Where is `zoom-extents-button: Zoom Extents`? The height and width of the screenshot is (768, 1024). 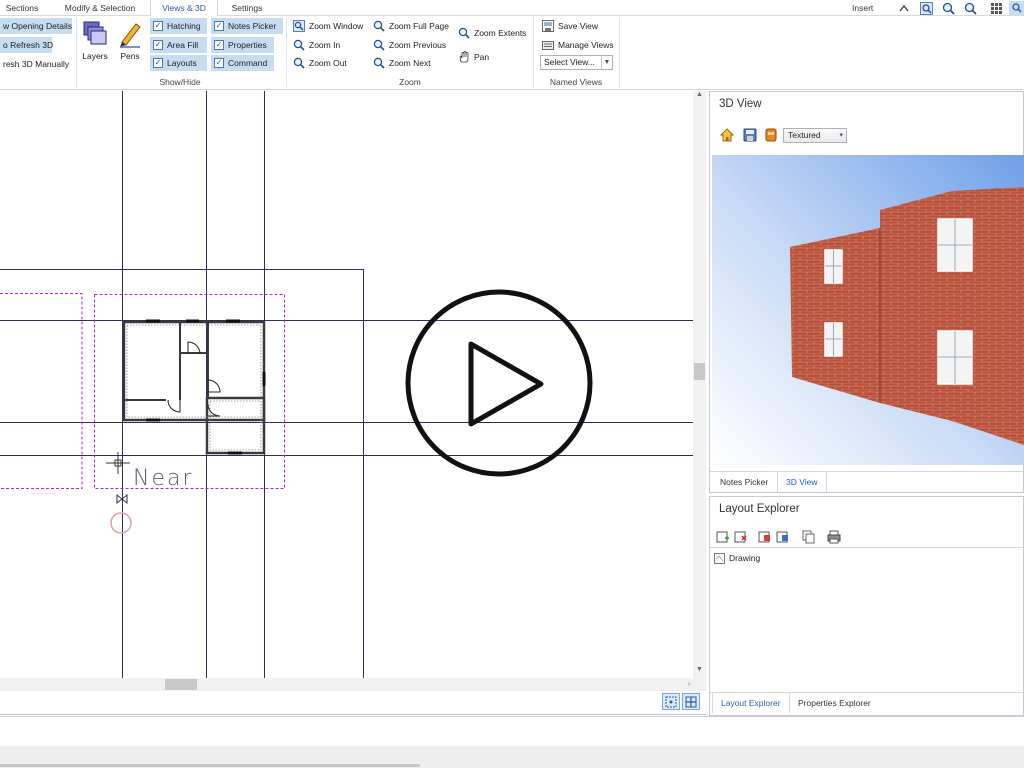 zoom-extents-button: Zoom Extents is located at coordinates (492, 33).